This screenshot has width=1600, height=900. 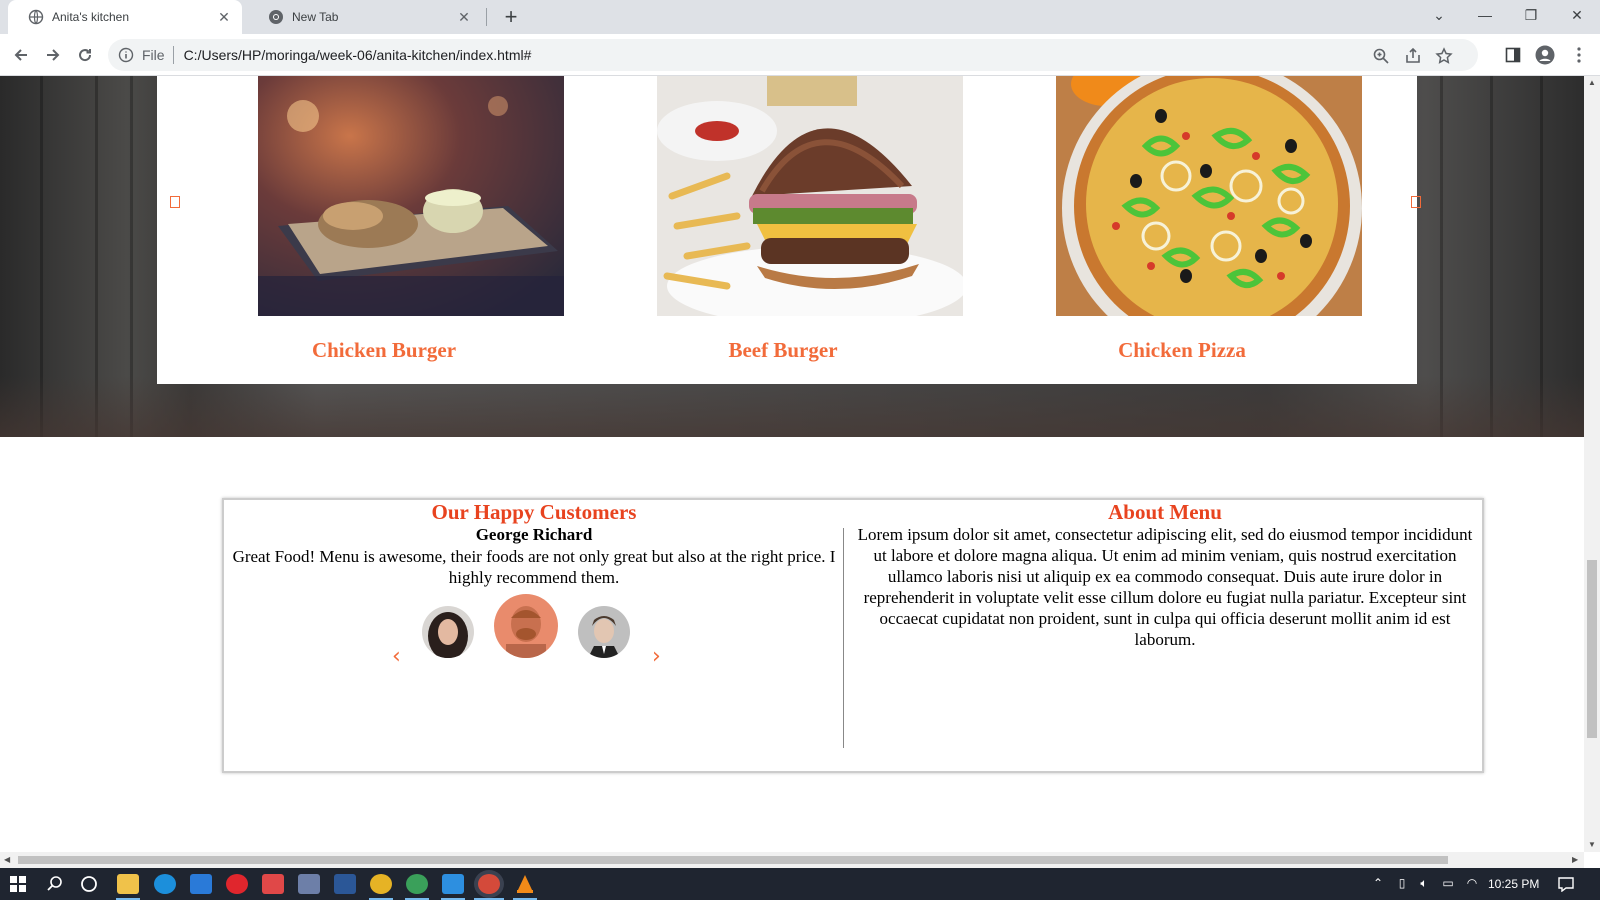 I want to click on scroll-up-icon: ▲, so click(x=1592, y=82).